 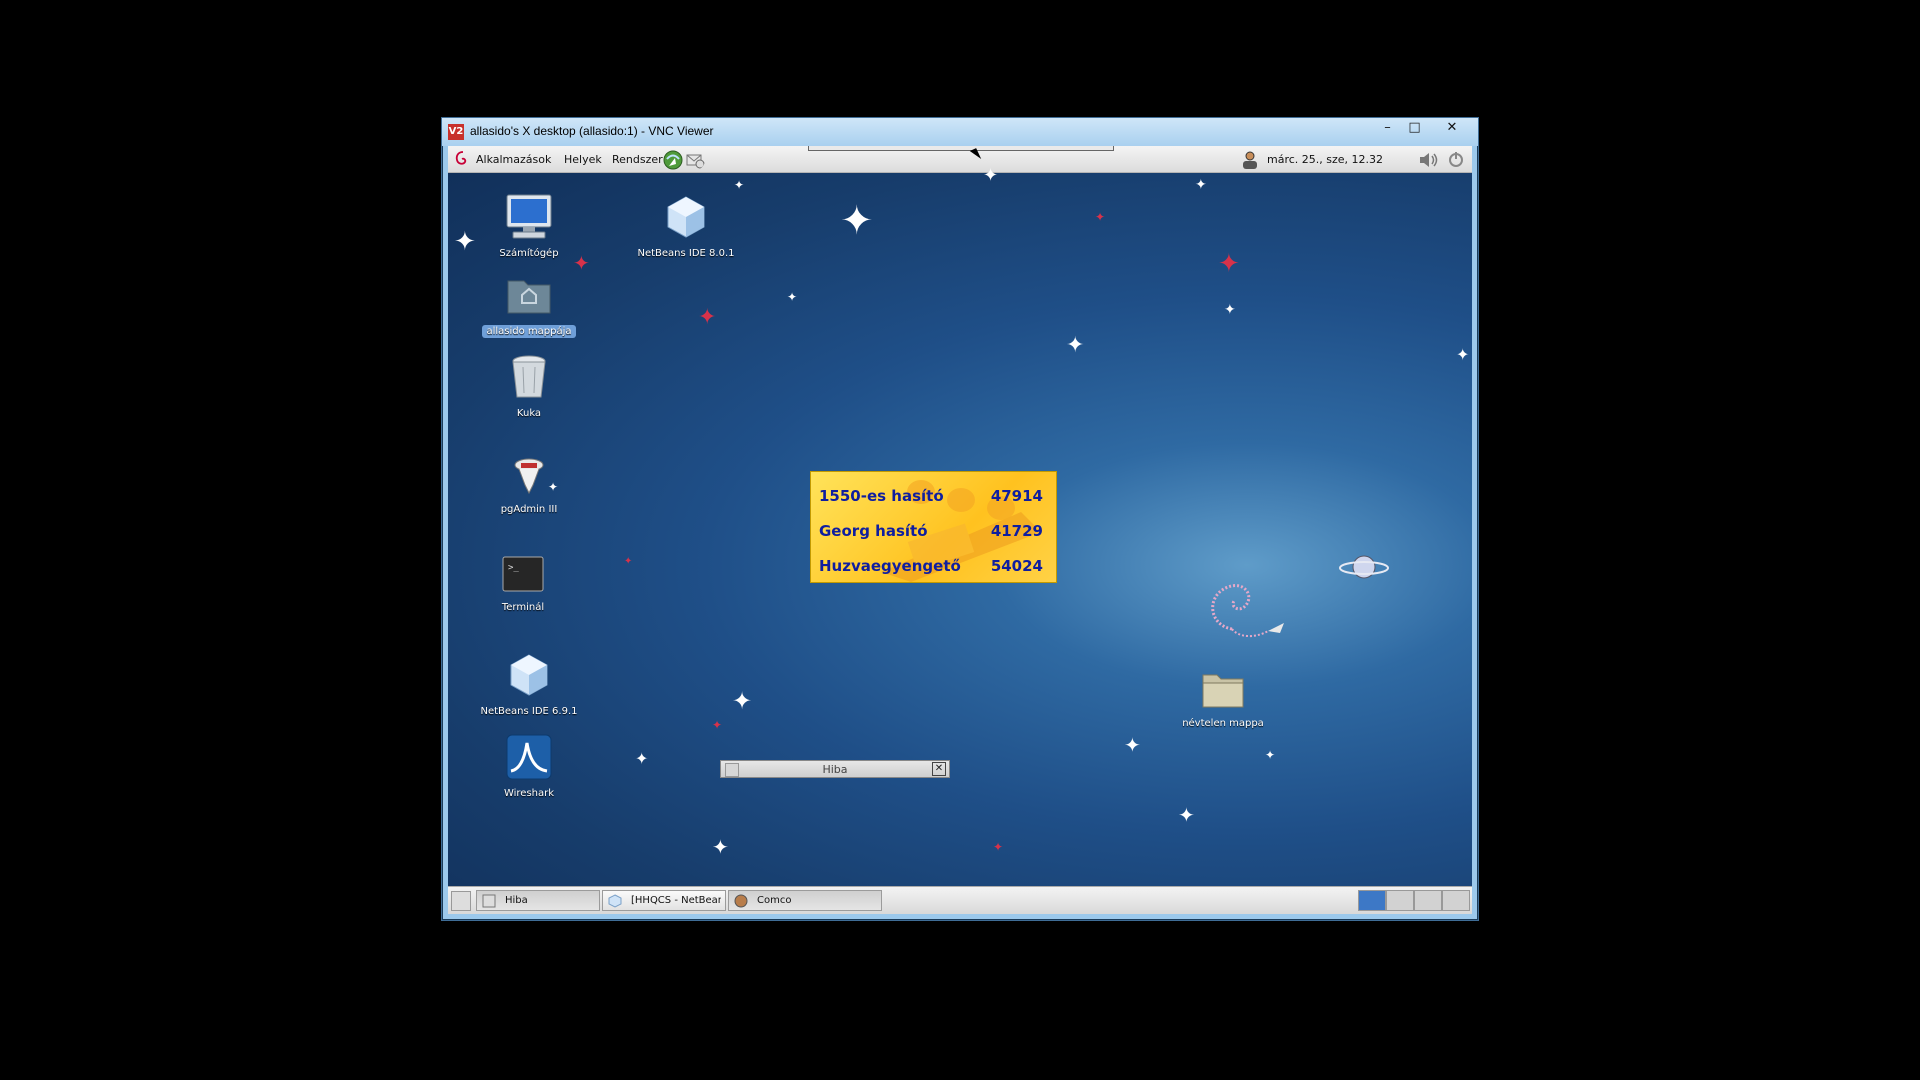 I want to click on minimize-button: –, so click(x=1387, y=128).